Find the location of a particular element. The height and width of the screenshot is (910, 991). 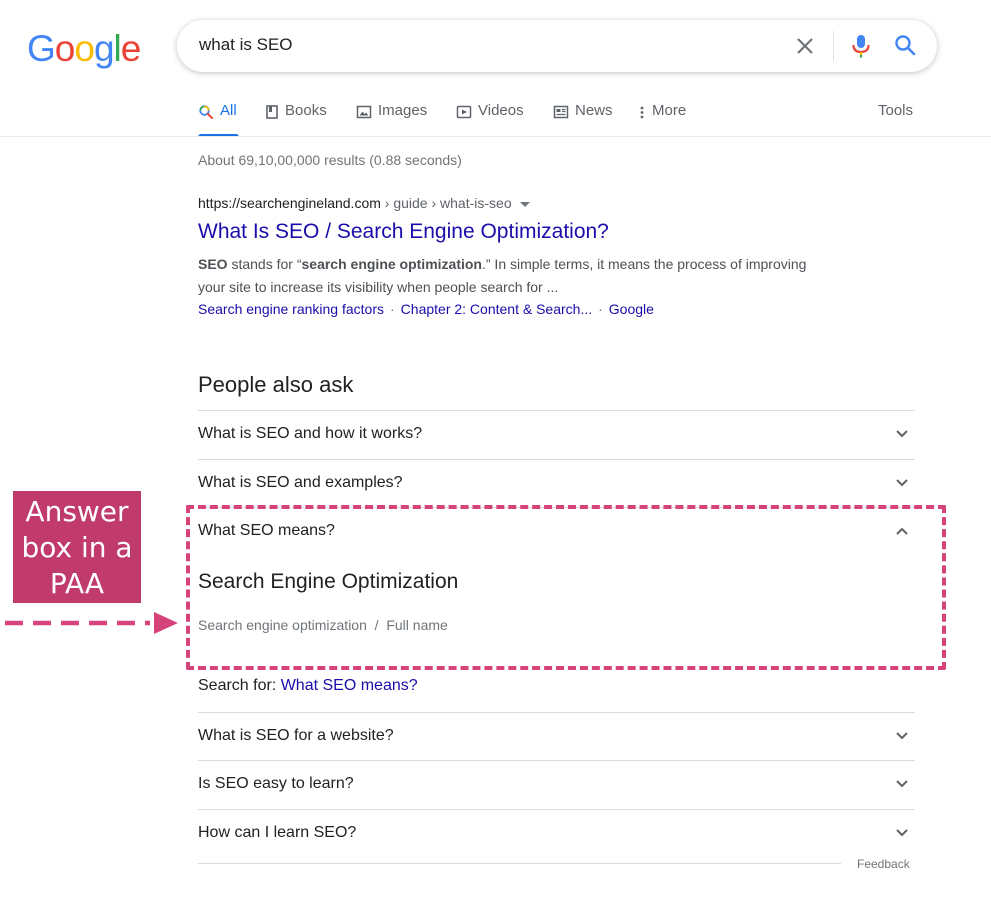

tab-more: More is located at coordinates (662, 119).